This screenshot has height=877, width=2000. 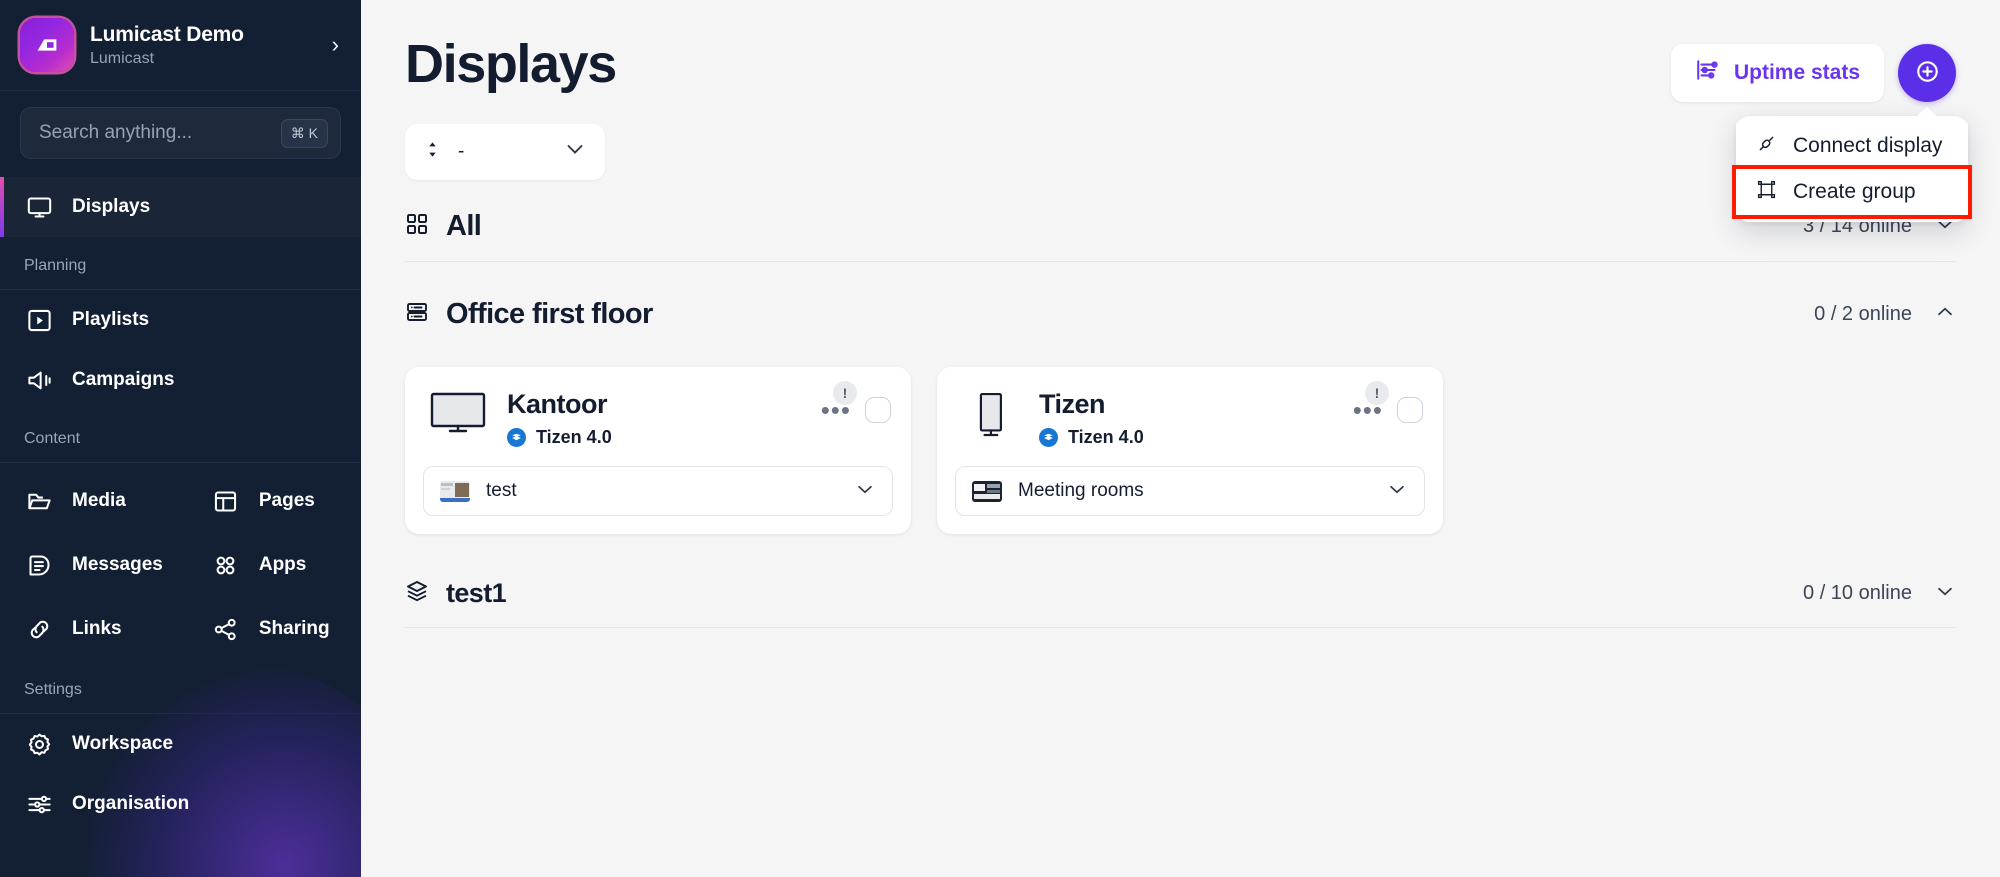 I want to click on sidebar-label-messages: Messages, so click(x=117, y=564).